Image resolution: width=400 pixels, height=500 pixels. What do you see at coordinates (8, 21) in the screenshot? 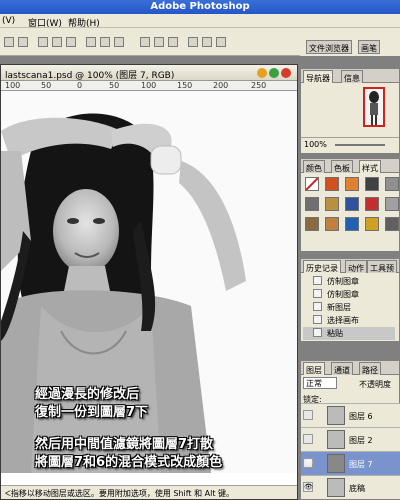
I see `menu-view: (V)` at bounding box center [8, 21].